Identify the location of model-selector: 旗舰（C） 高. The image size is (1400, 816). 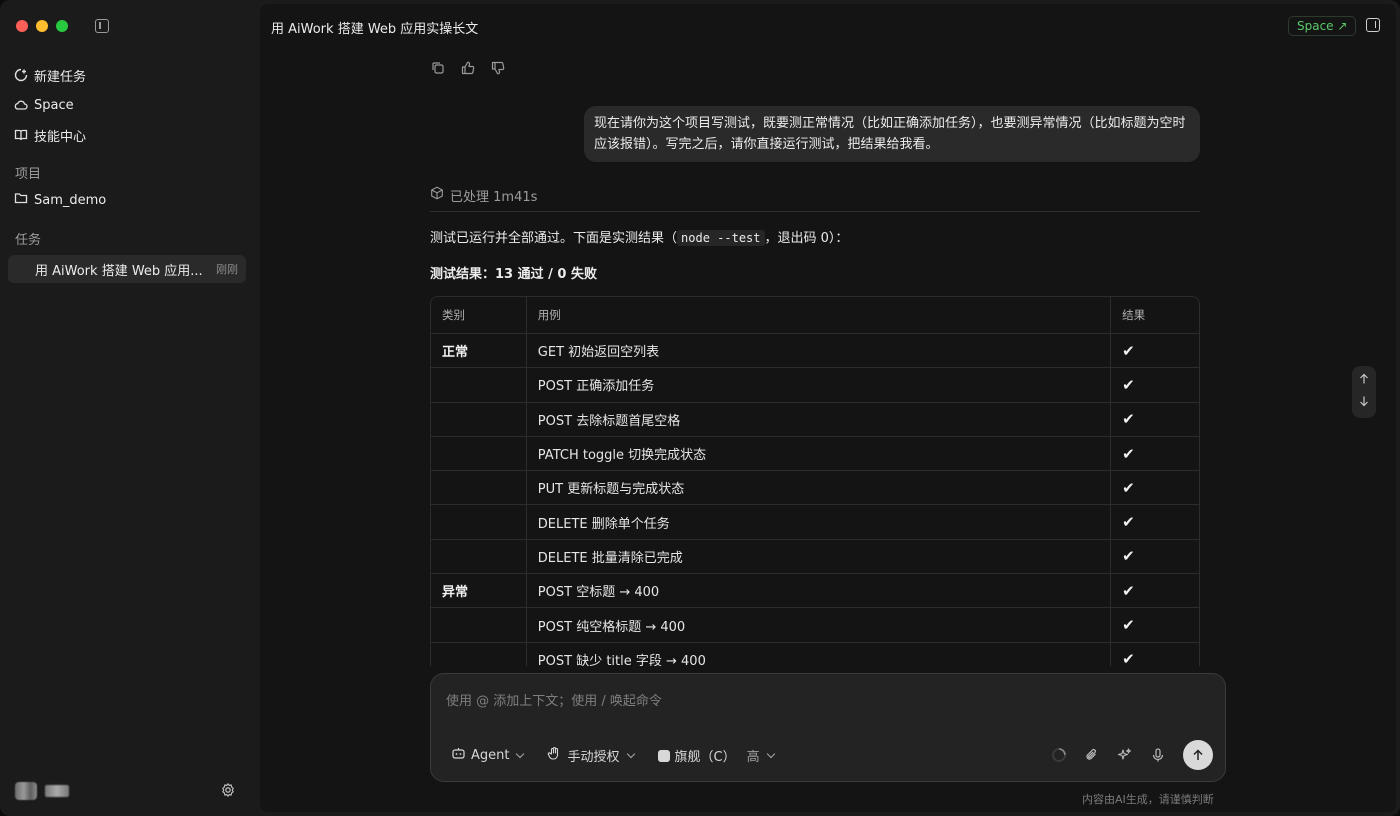
(716, 755).